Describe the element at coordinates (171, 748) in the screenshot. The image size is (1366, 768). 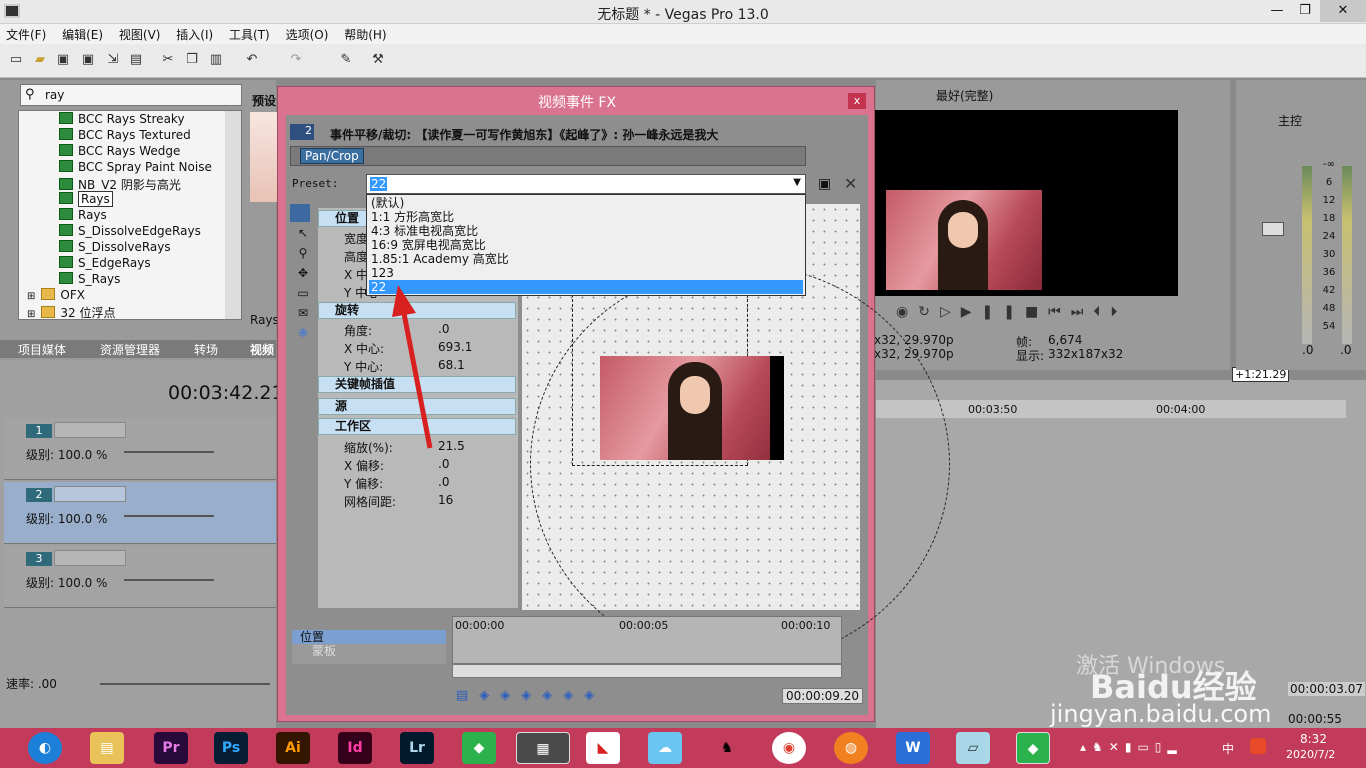
I see `premiere-icon: Pr` at that location.